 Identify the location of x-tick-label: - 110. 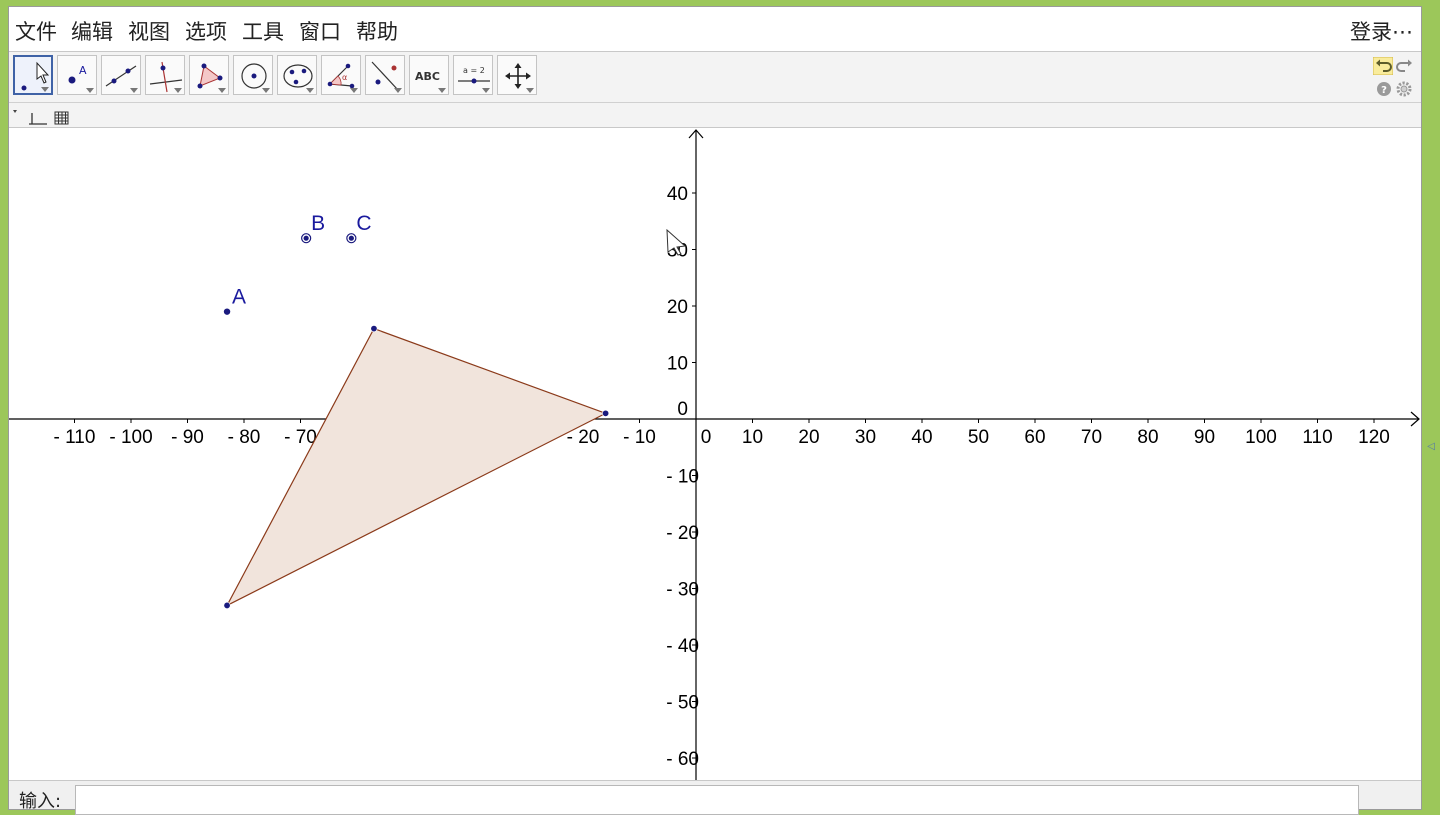
(75, 437).